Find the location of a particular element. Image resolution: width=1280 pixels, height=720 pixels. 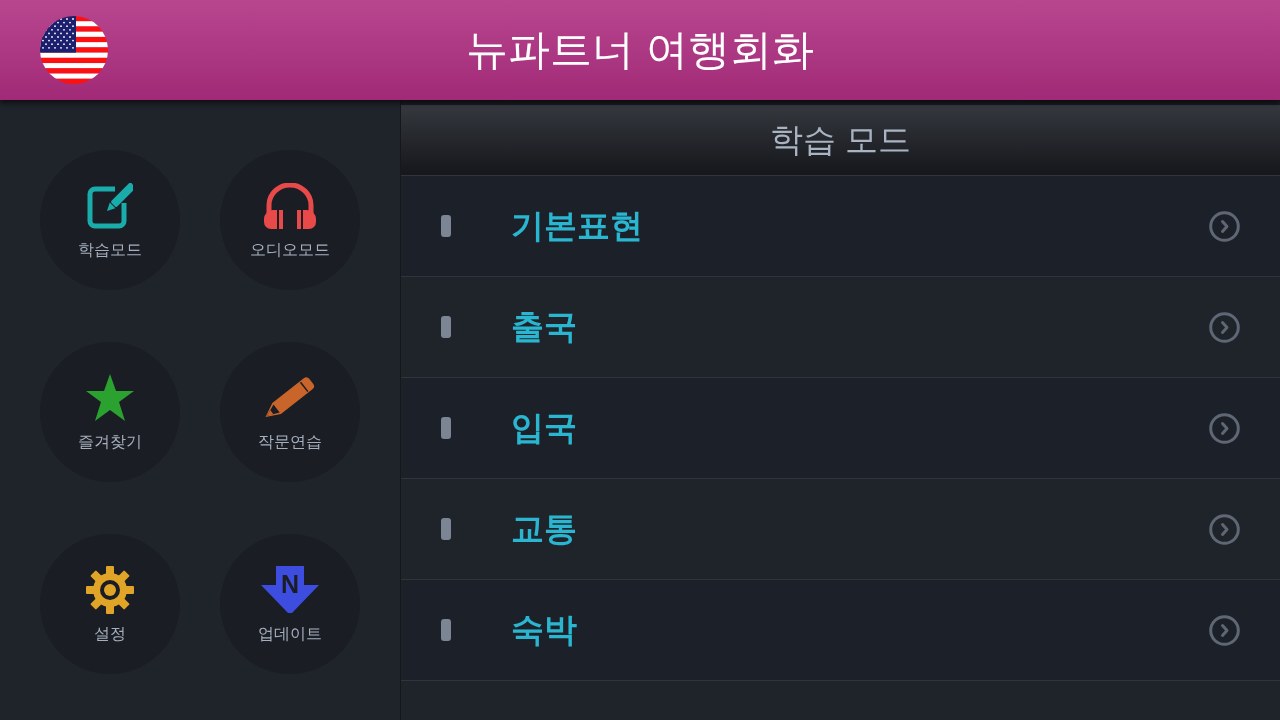

panel-title: 학습 모드 is located at coordinates (840, 140).